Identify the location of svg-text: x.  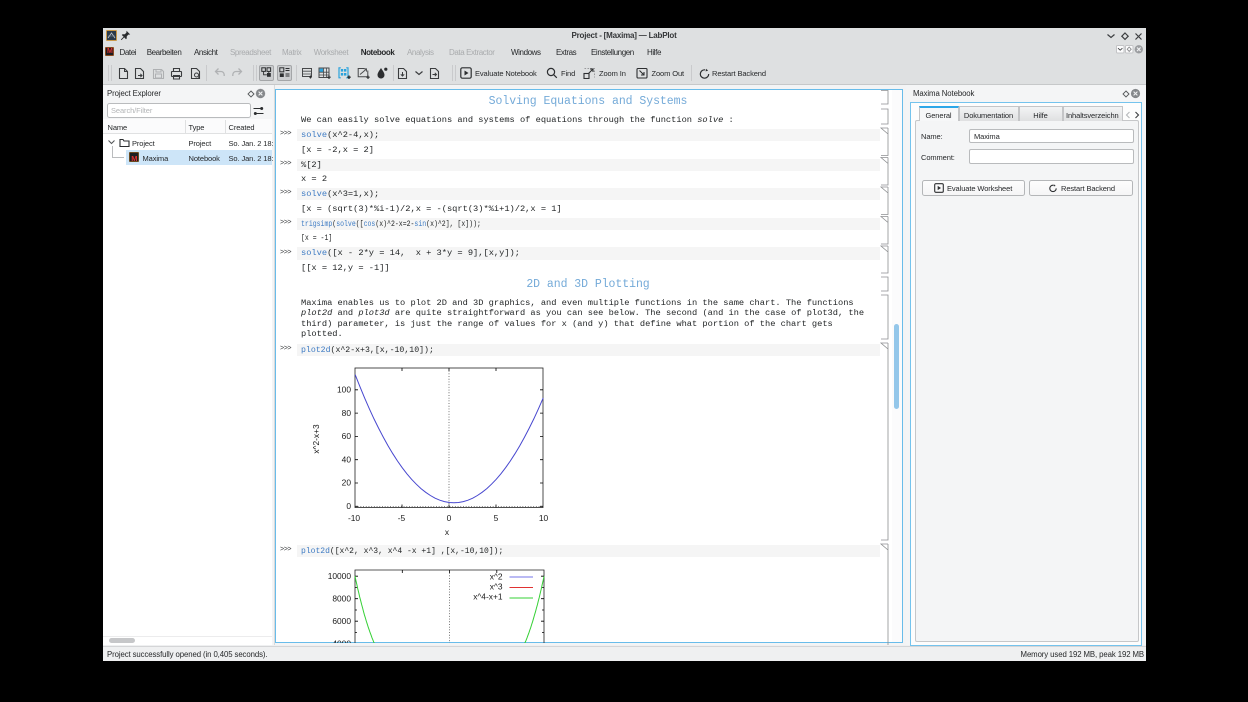
(447, 532).